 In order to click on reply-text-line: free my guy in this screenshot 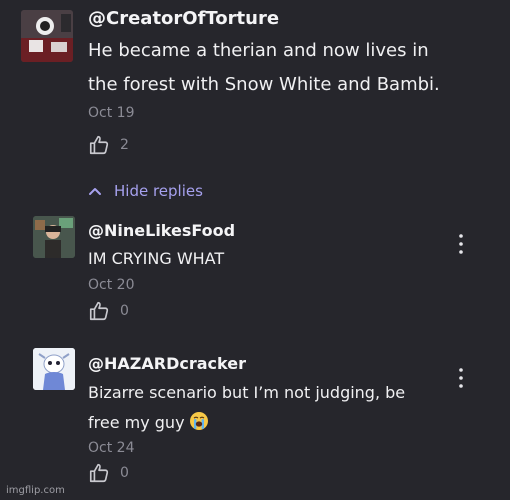, I will do `click(148, 421)`.